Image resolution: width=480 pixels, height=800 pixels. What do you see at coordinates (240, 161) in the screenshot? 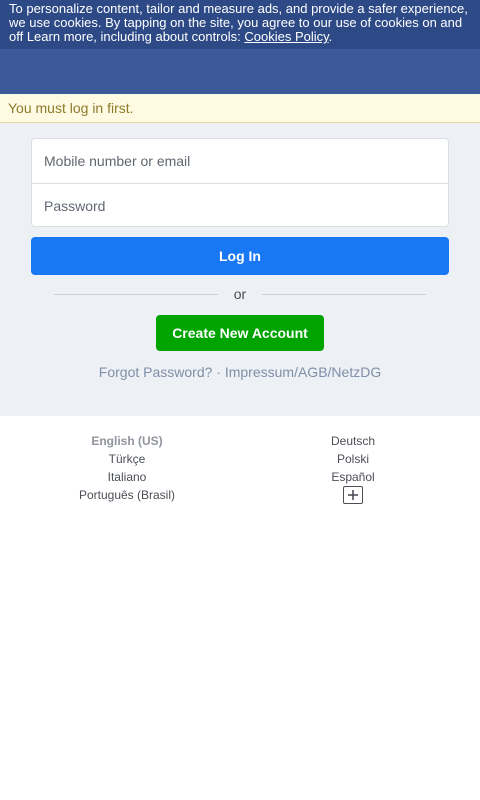
I see `email-field` at bounding box center [240, 161].